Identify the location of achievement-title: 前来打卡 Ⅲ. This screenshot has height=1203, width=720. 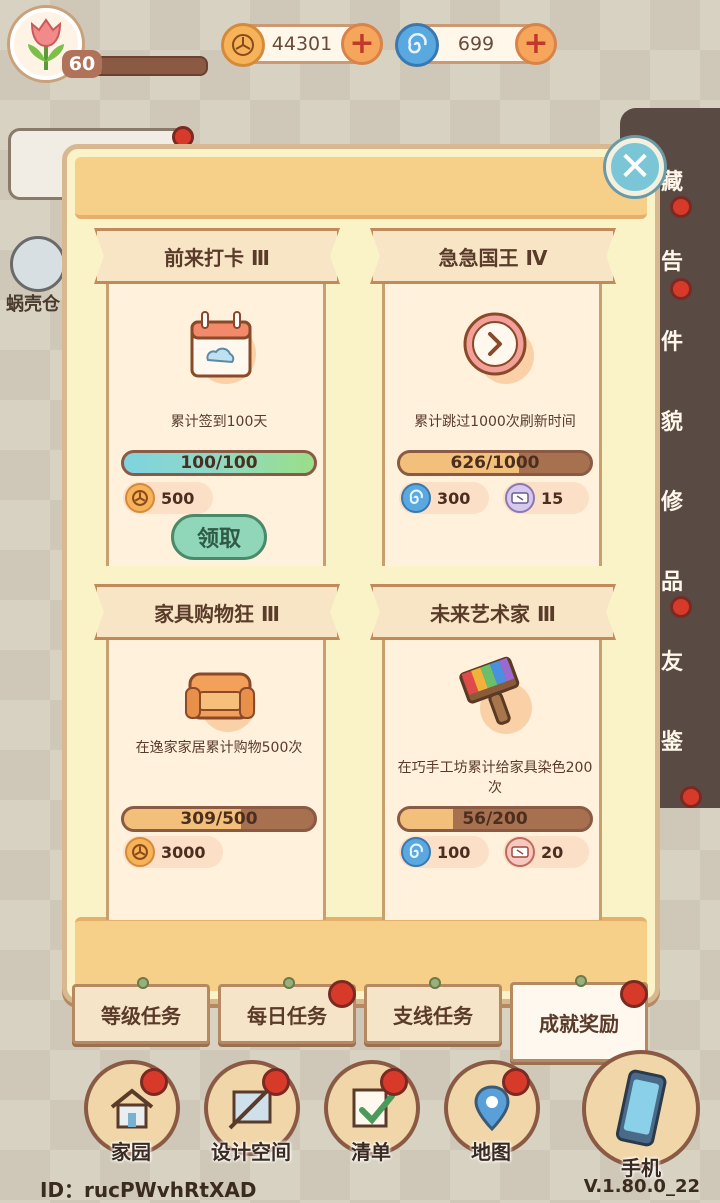
(217, 256).